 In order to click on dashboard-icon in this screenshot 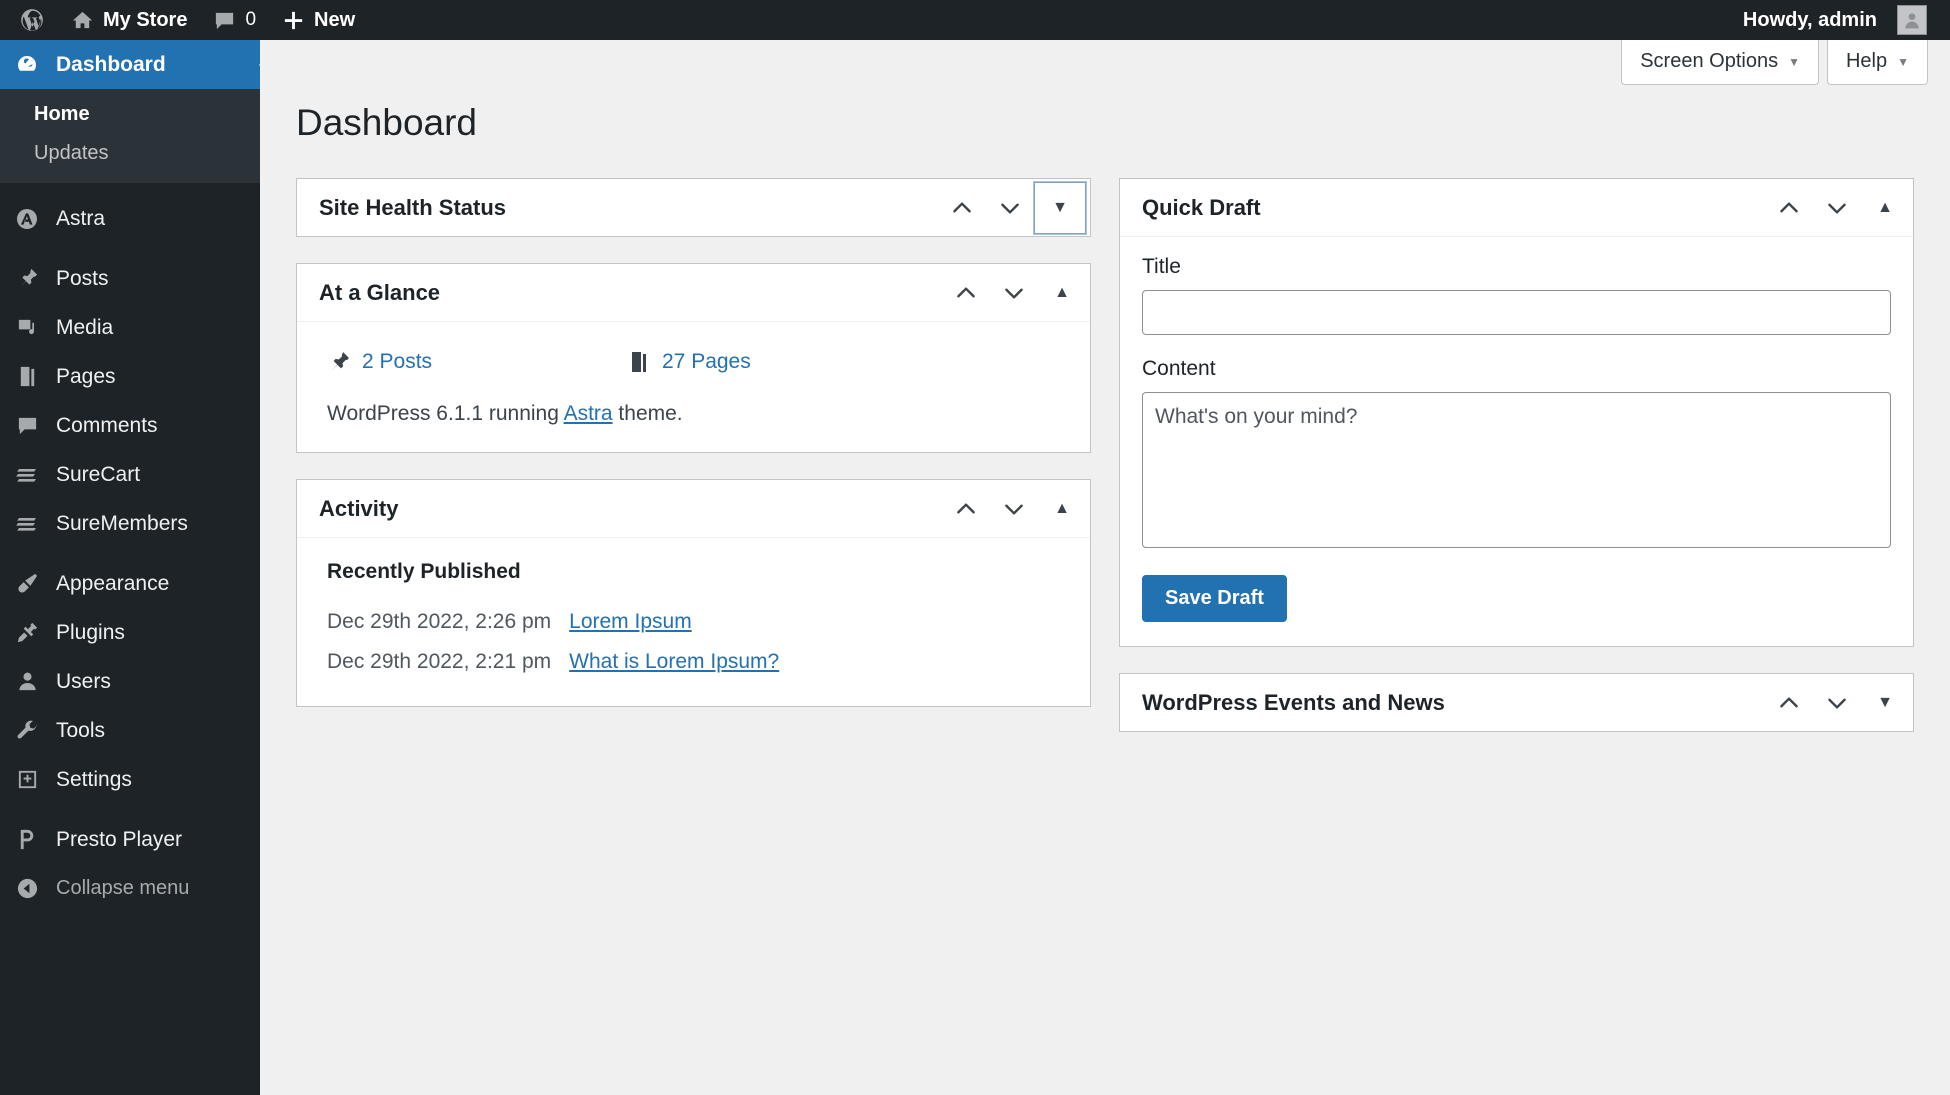, I will do `click(27, 65)`.